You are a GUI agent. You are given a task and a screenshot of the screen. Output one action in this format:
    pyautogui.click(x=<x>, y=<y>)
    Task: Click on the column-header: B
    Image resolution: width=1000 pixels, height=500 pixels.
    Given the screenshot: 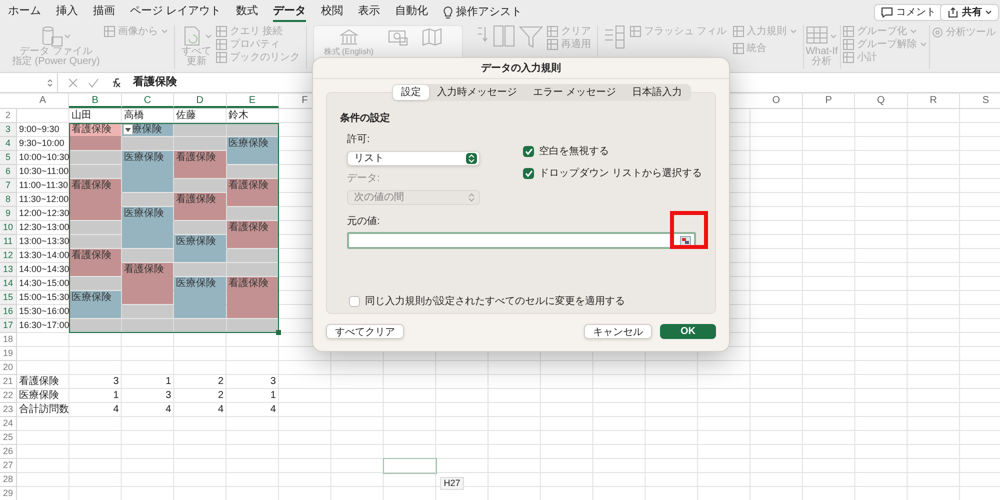 What is the action you would take?
    pyautogui.click(x=95, y=101)
    